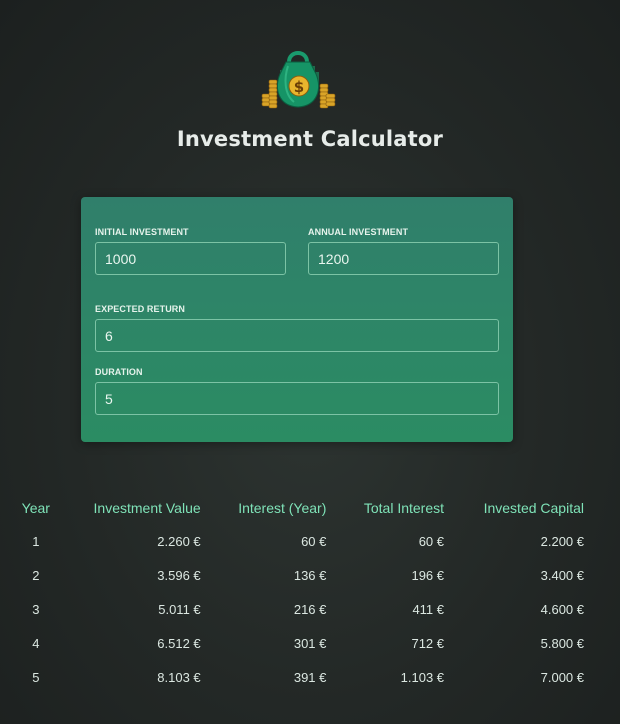  Describe the element at coordinates (562, 541) in the screenshot. I see `invested-capital-cell: 2.200 €` at that location.